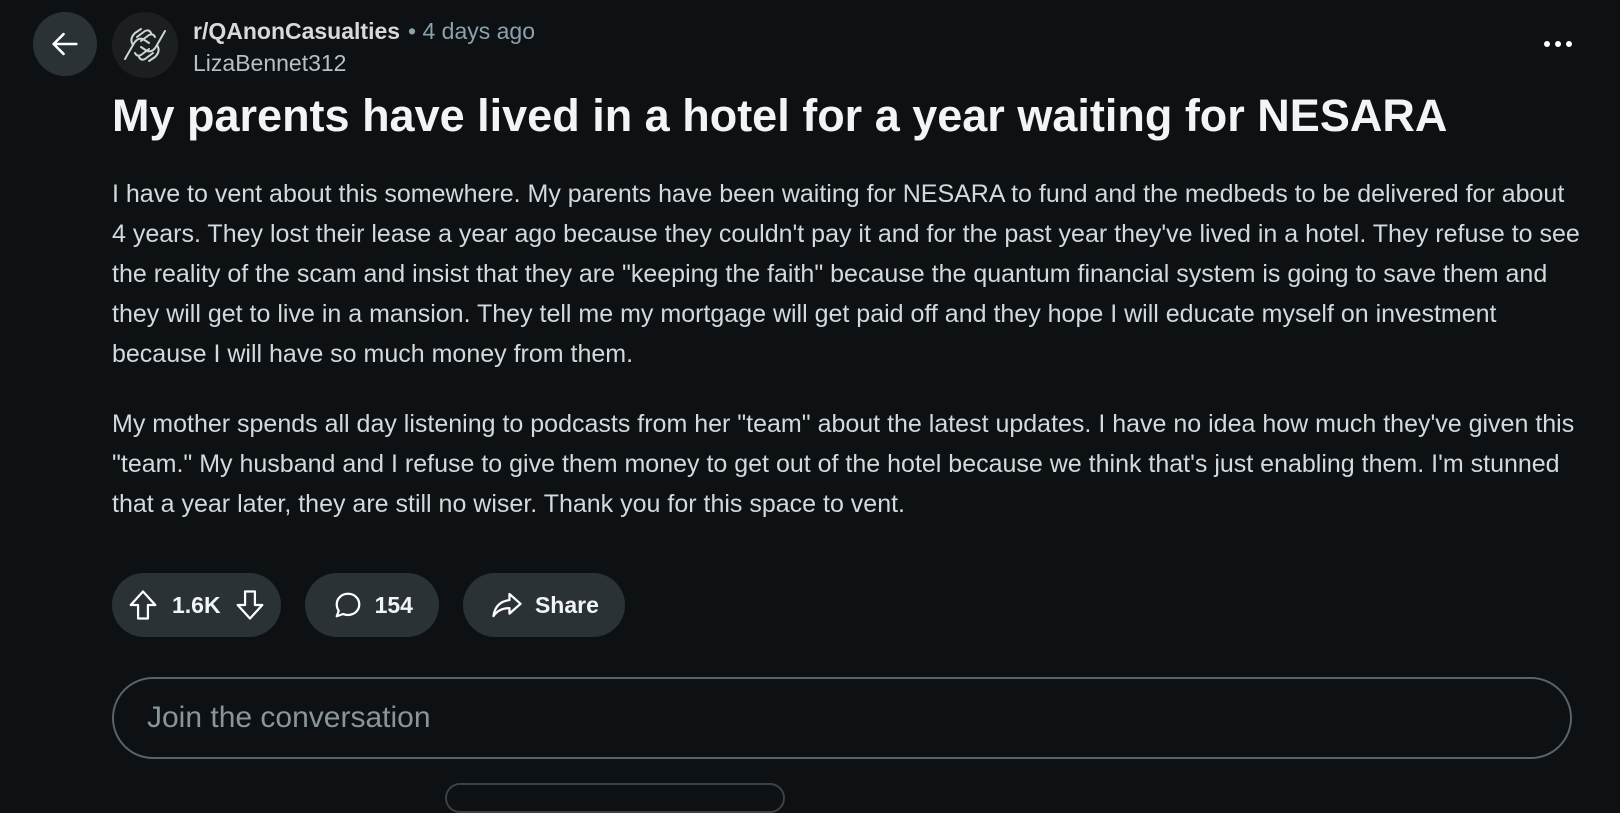 The width and height of the screenshot is (1620, 813). I want to click on more-options-button, so click(1558, 44).